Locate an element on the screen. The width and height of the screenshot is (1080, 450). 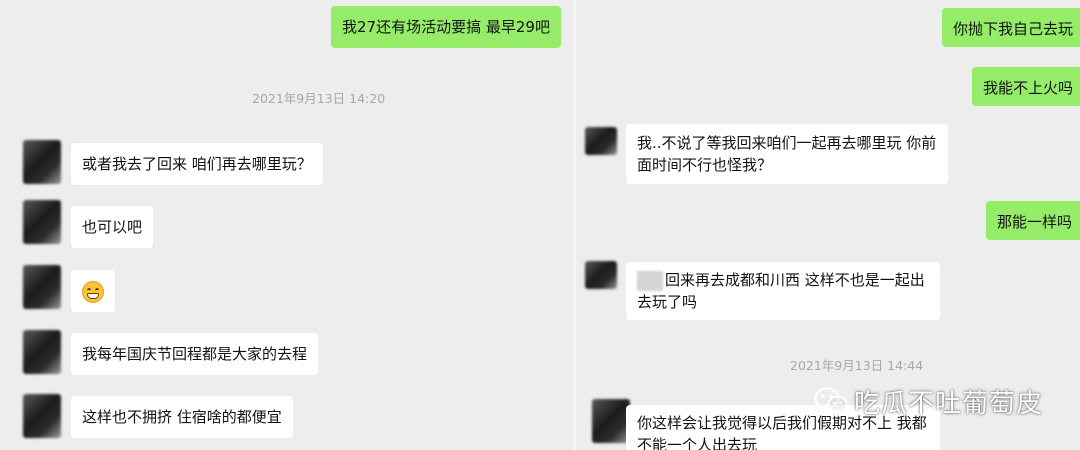
message-text: 我27还有场活动要搞 最早29吧 is located at coordinates (446, 27).